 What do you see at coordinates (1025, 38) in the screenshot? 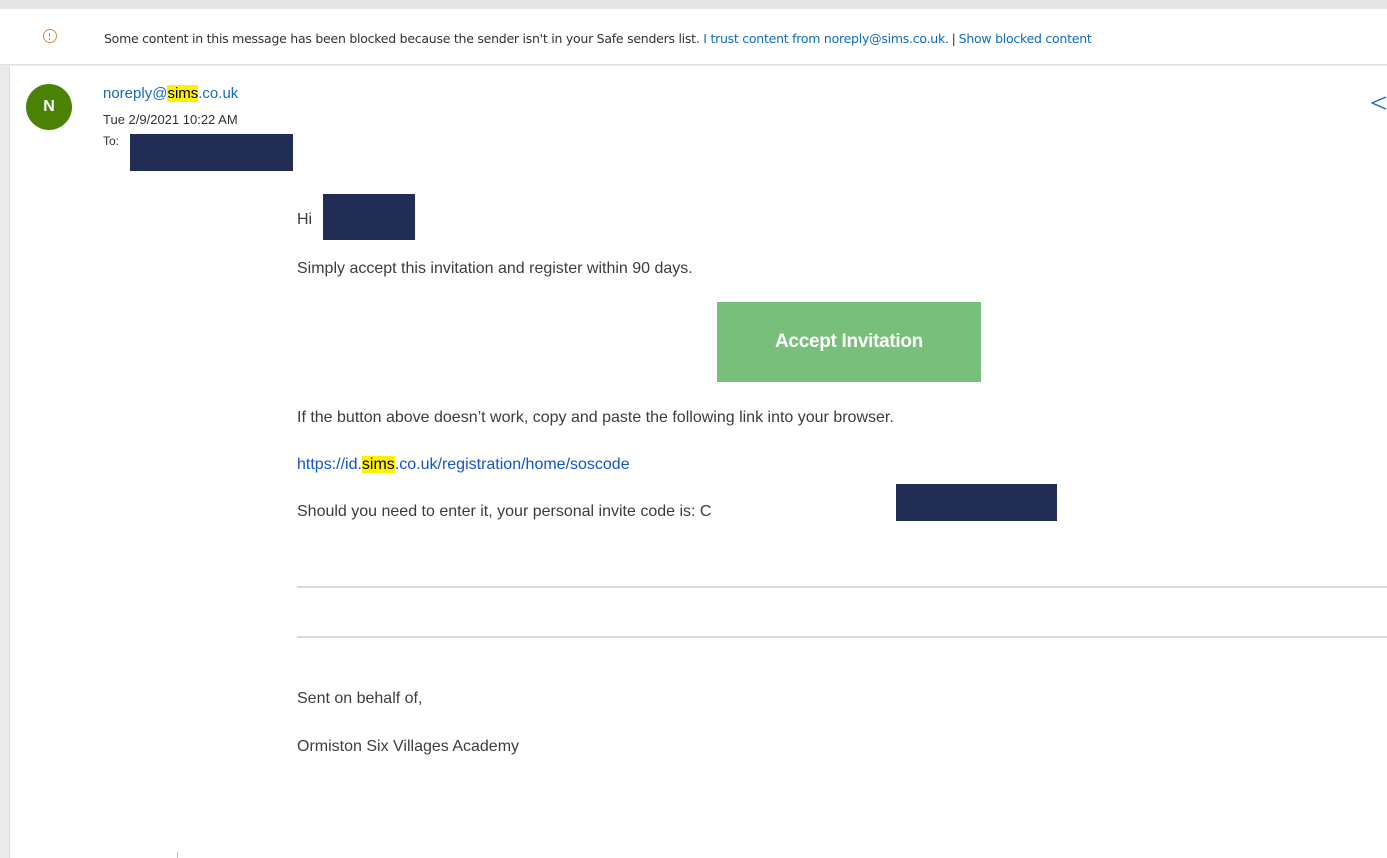
I see `show-blocked-content-link: Show blocked content` at bounding box center [1025, 38].